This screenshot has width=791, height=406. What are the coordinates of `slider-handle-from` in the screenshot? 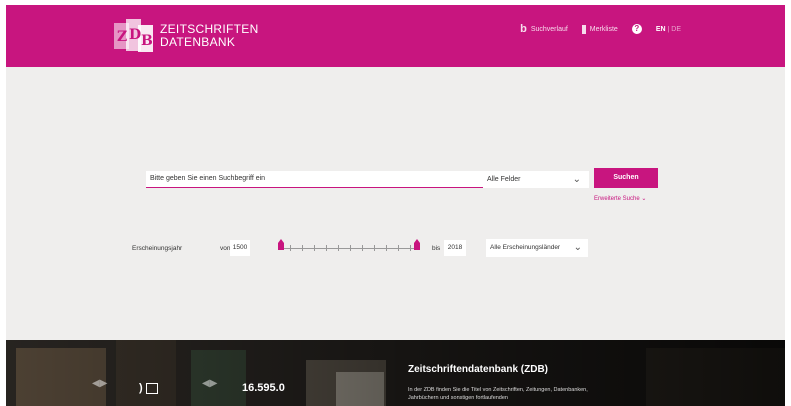 It's located at (281, 245).